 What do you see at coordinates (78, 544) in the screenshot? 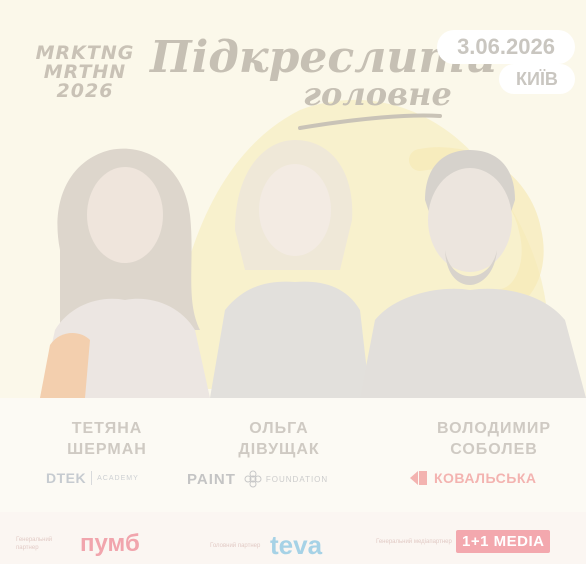
I see `partner-pumb: Генеральний партнер пумб` at bounding box center [78, 544].